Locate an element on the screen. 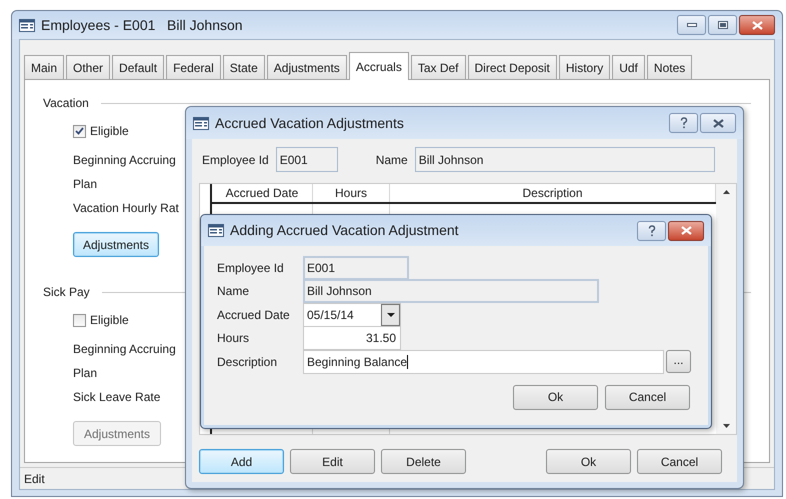 The width and height of the screenshot is (786, 499). tab: Direct Deposit is located at coordinates (512, 67).